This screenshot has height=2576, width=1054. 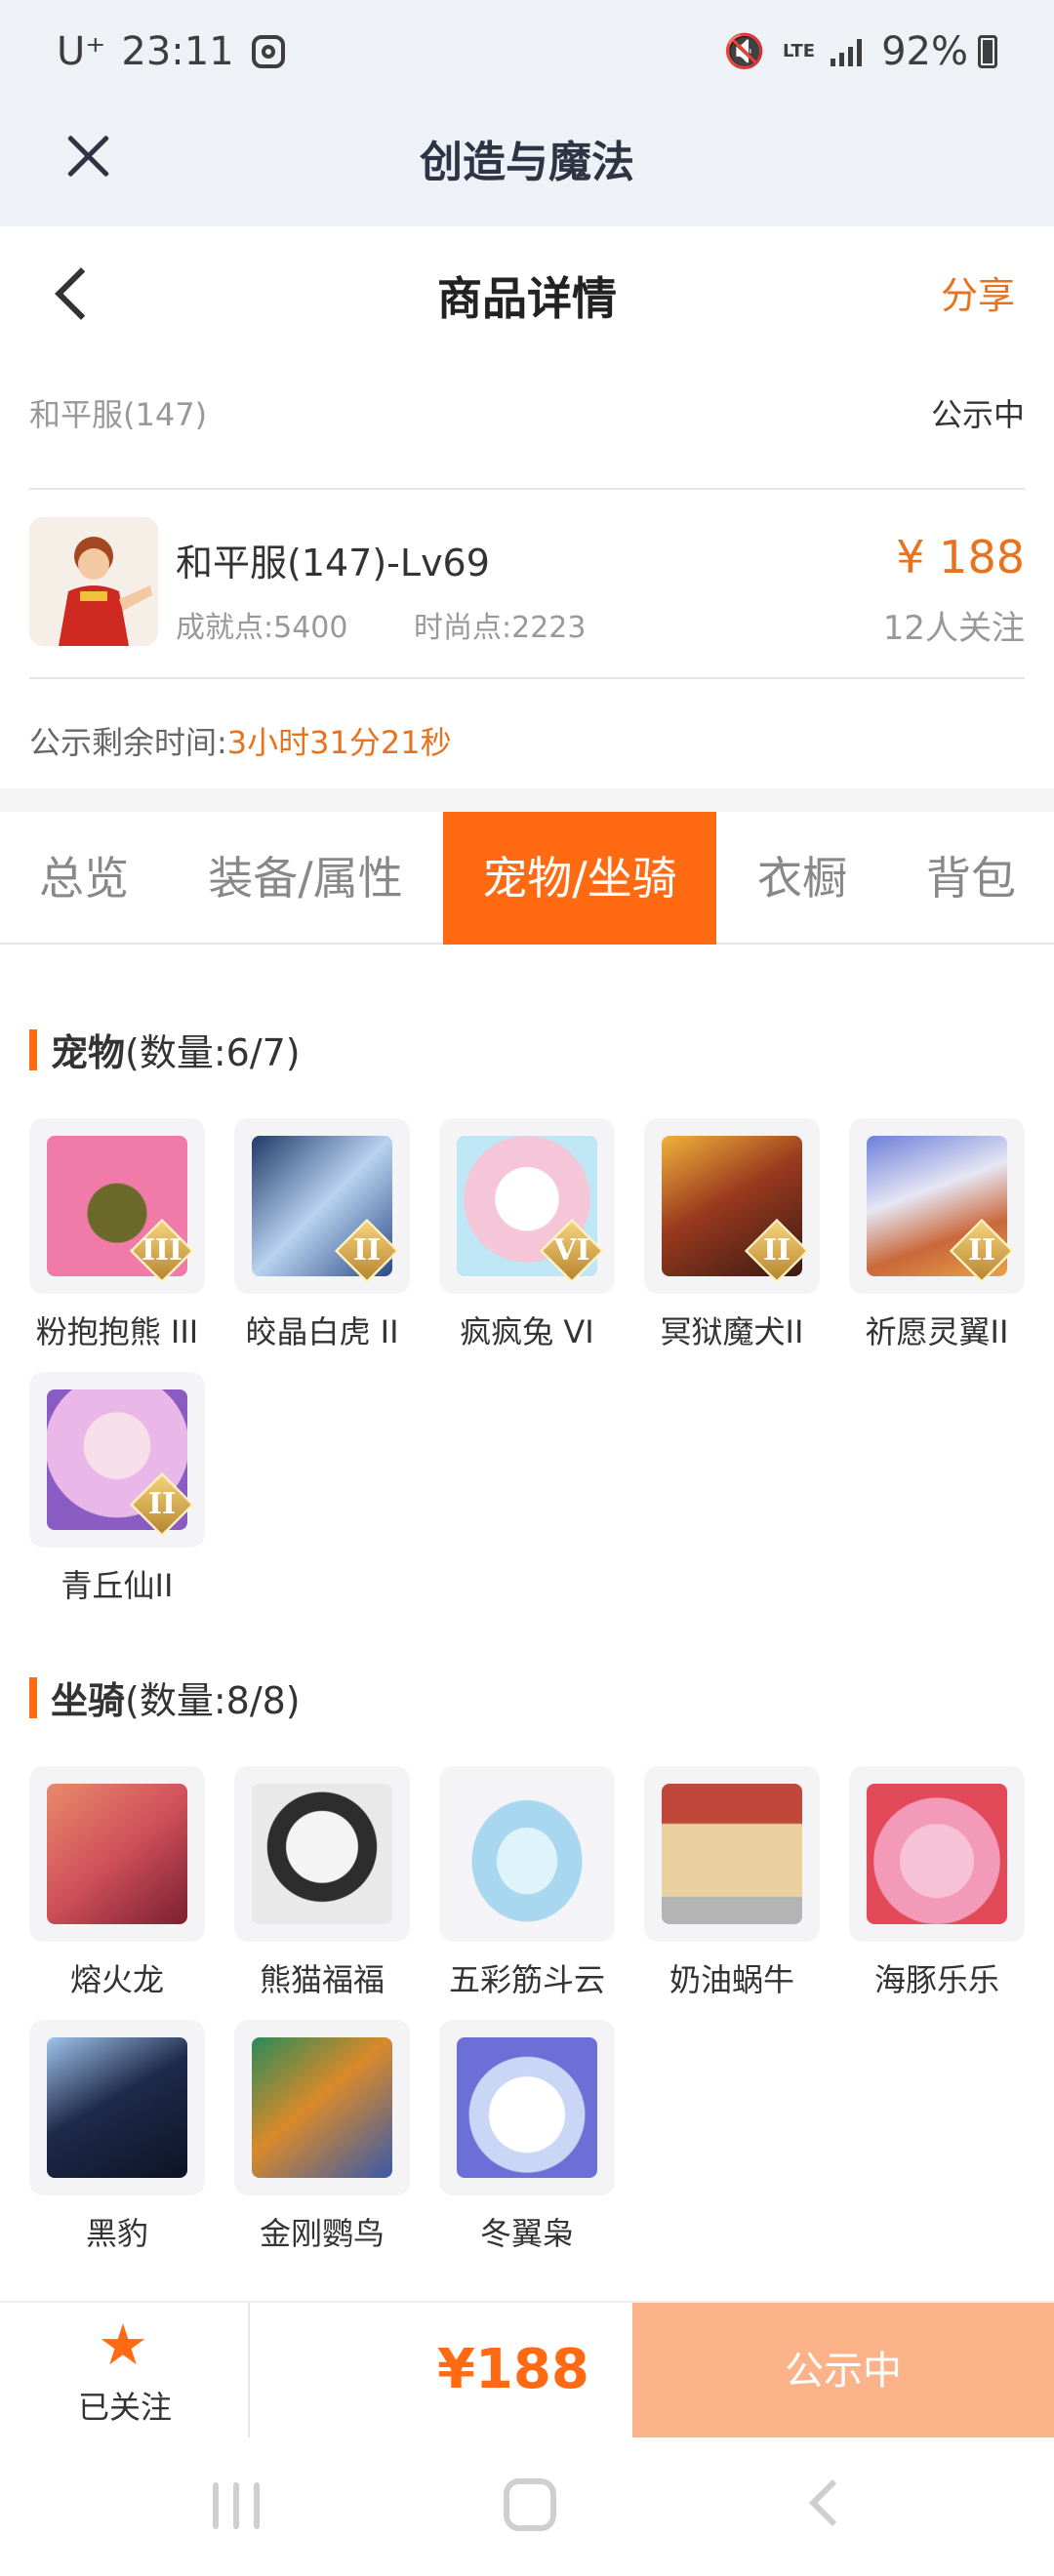 I want to click on status-left: U⁺ 23:11, so click(x=171, y=51).